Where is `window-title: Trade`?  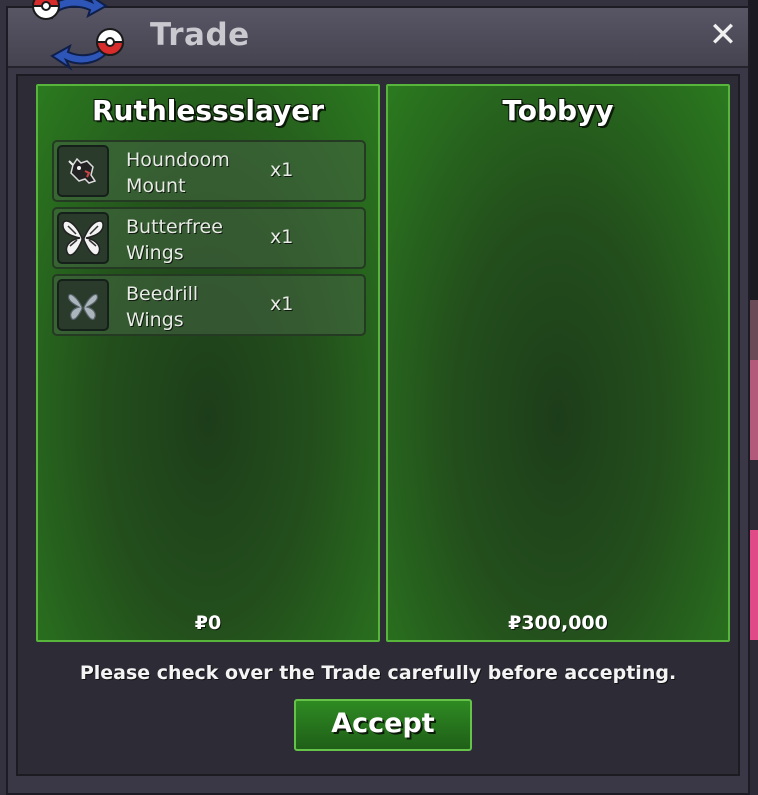
window-title: Trade is located at coordinates (200, 35).